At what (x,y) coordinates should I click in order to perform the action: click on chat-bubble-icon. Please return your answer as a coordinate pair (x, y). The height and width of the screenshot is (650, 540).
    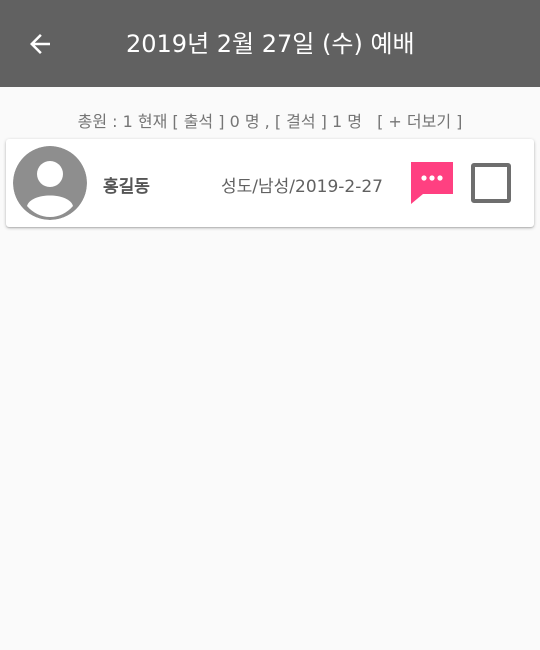
    Looking at the image, I should click on (432, 183).